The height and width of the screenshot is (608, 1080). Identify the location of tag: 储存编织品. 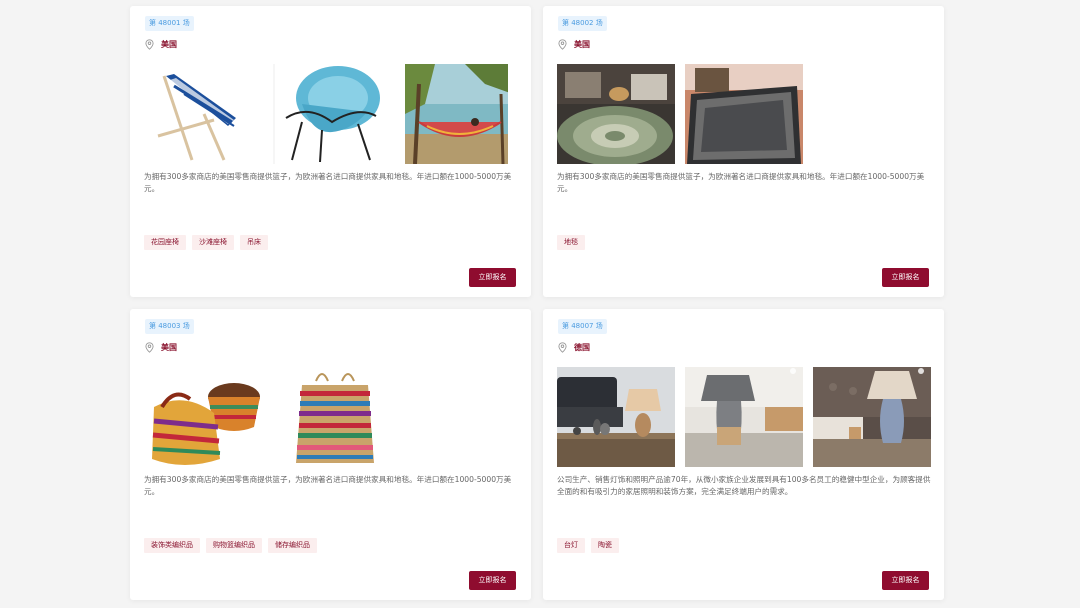
(292, 545).